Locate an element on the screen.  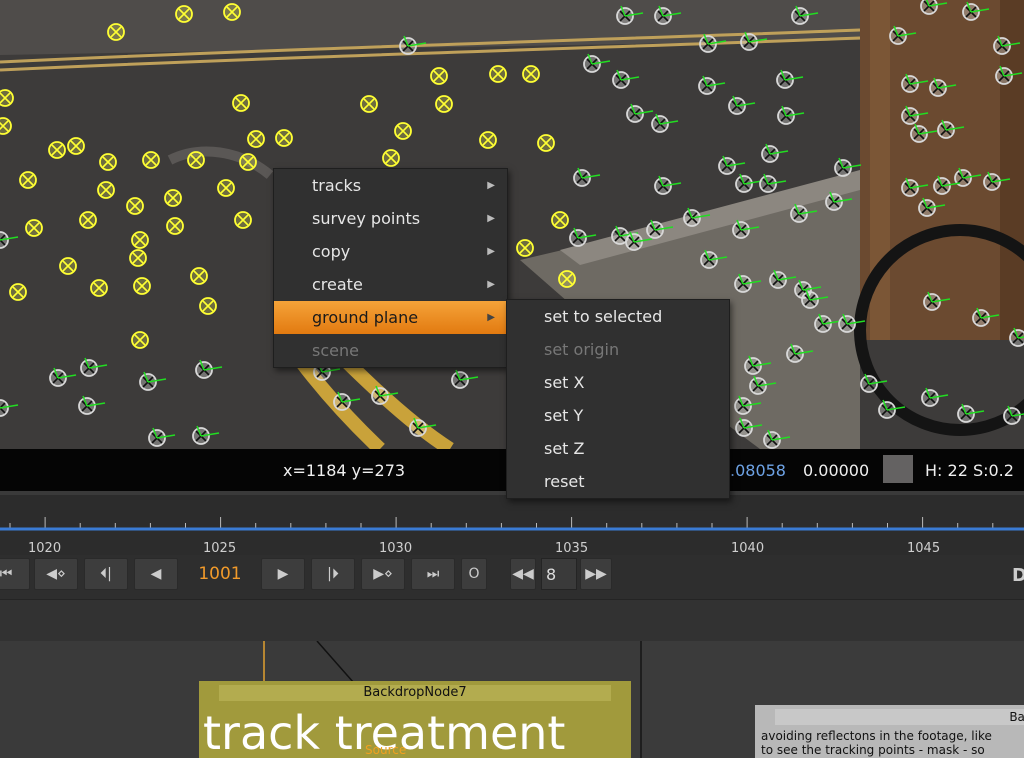
play-backward-button: ◀ is located at coordinates (156, 574).